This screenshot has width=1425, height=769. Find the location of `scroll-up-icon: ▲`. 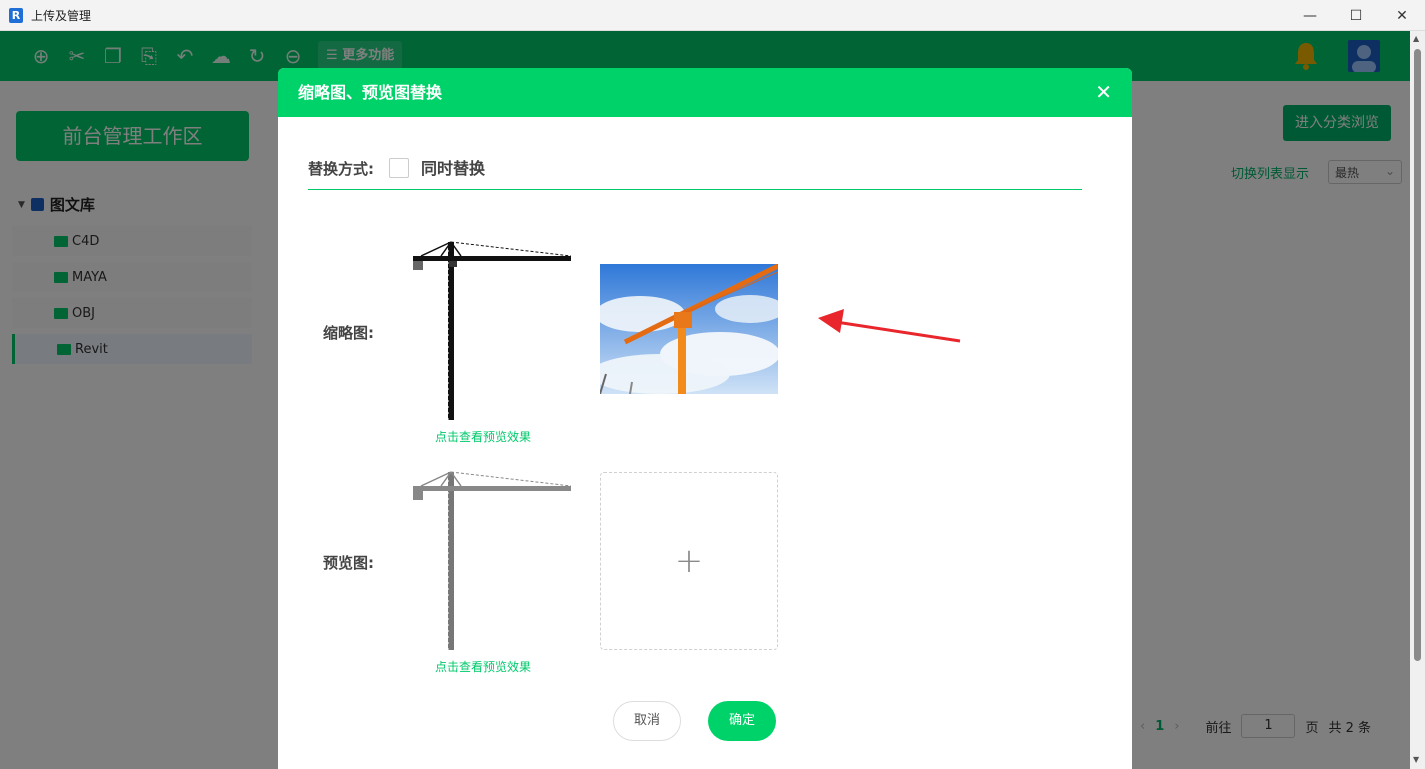

scroll-up-icon: ▲ is located at coordinates (1416, 38).